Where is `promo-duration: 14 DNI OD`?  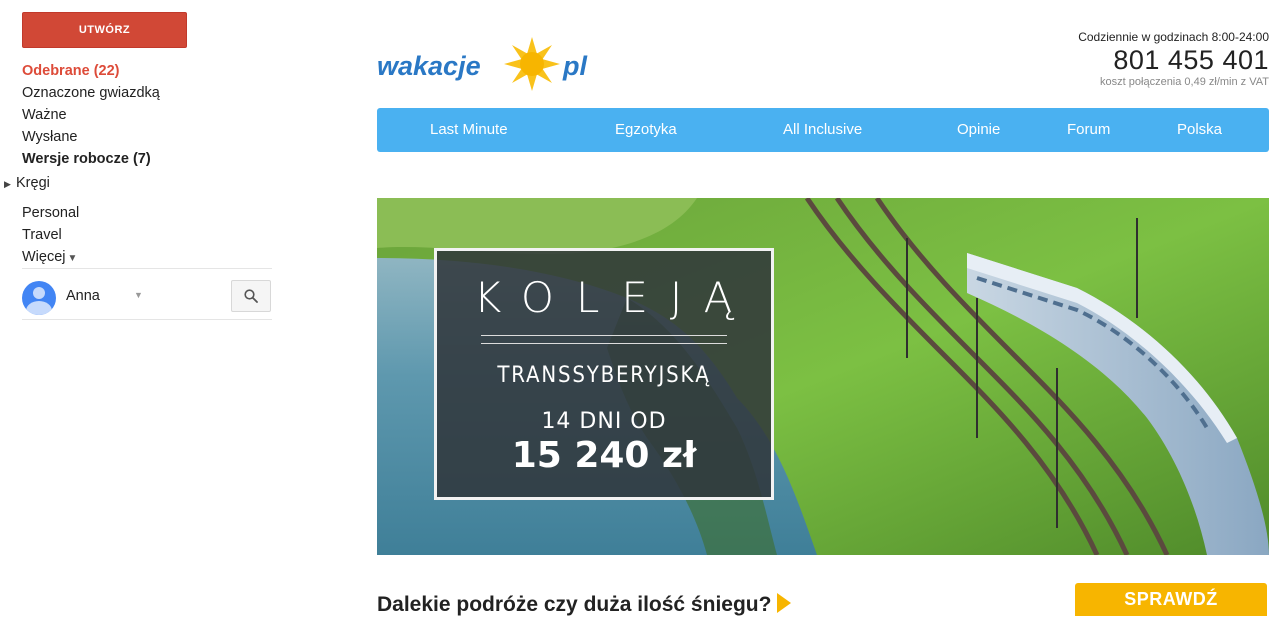
promo-duration: 14 DNI OD is located at coordinates (604, 421).